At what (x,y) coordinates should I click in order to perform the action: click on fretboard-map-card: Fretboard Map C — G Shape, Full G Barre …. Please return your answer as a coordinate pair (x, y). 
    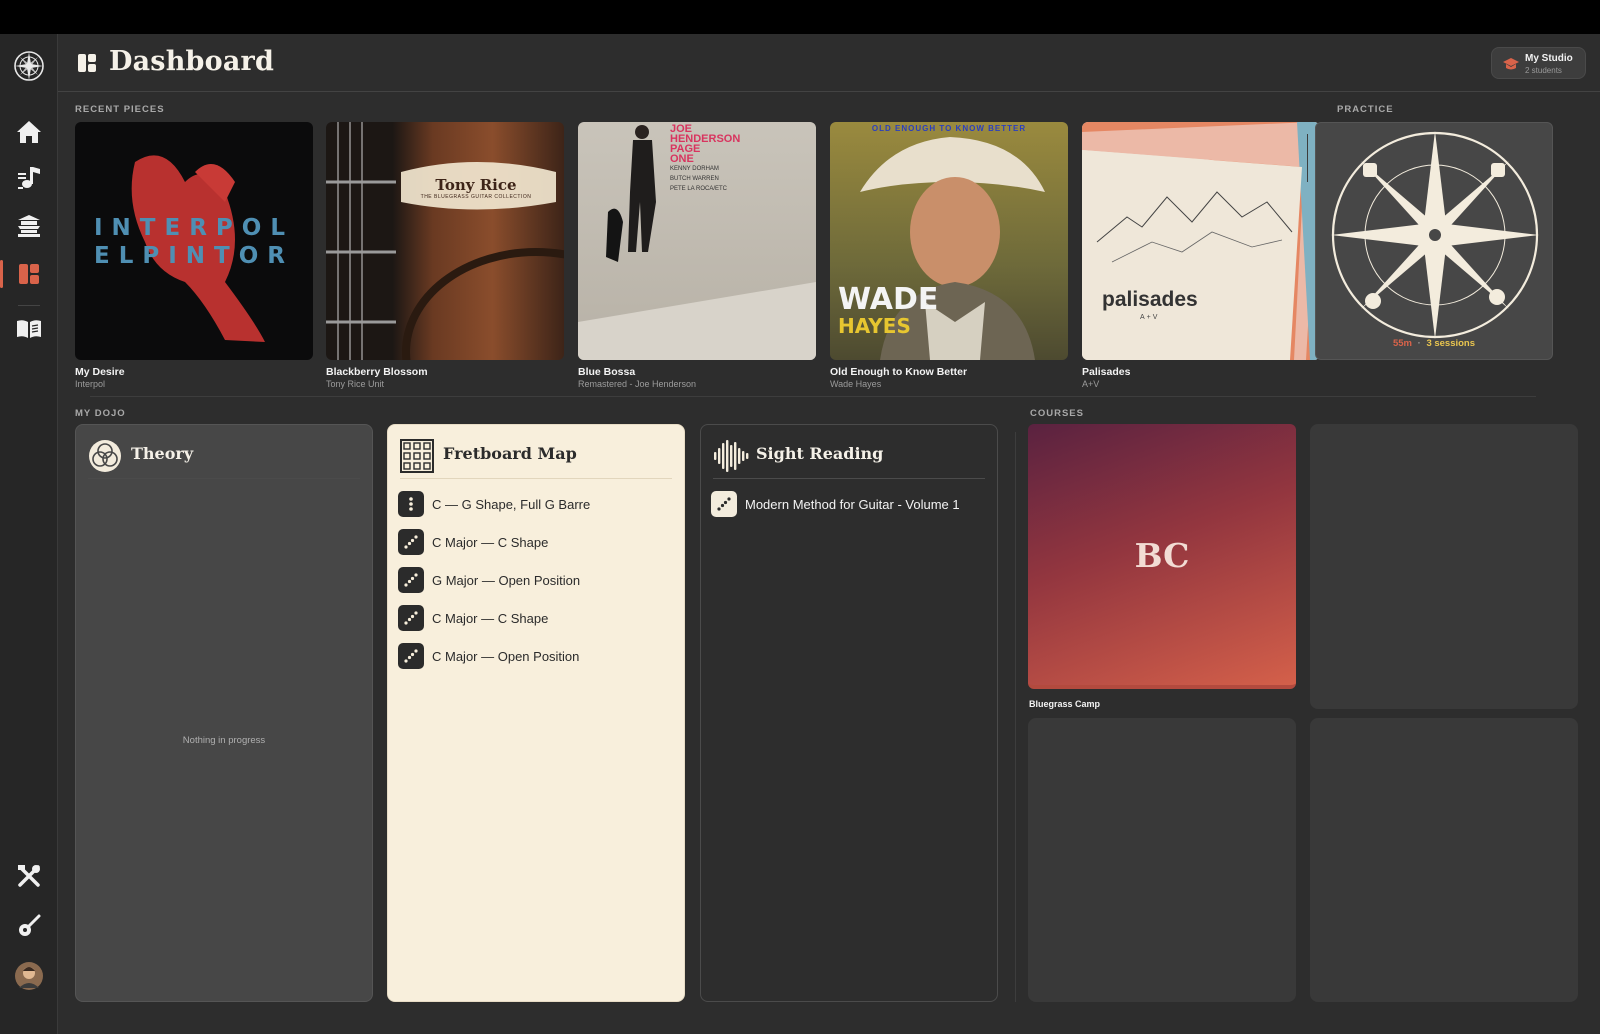
    Looking at the image, I should click on (536, 713).